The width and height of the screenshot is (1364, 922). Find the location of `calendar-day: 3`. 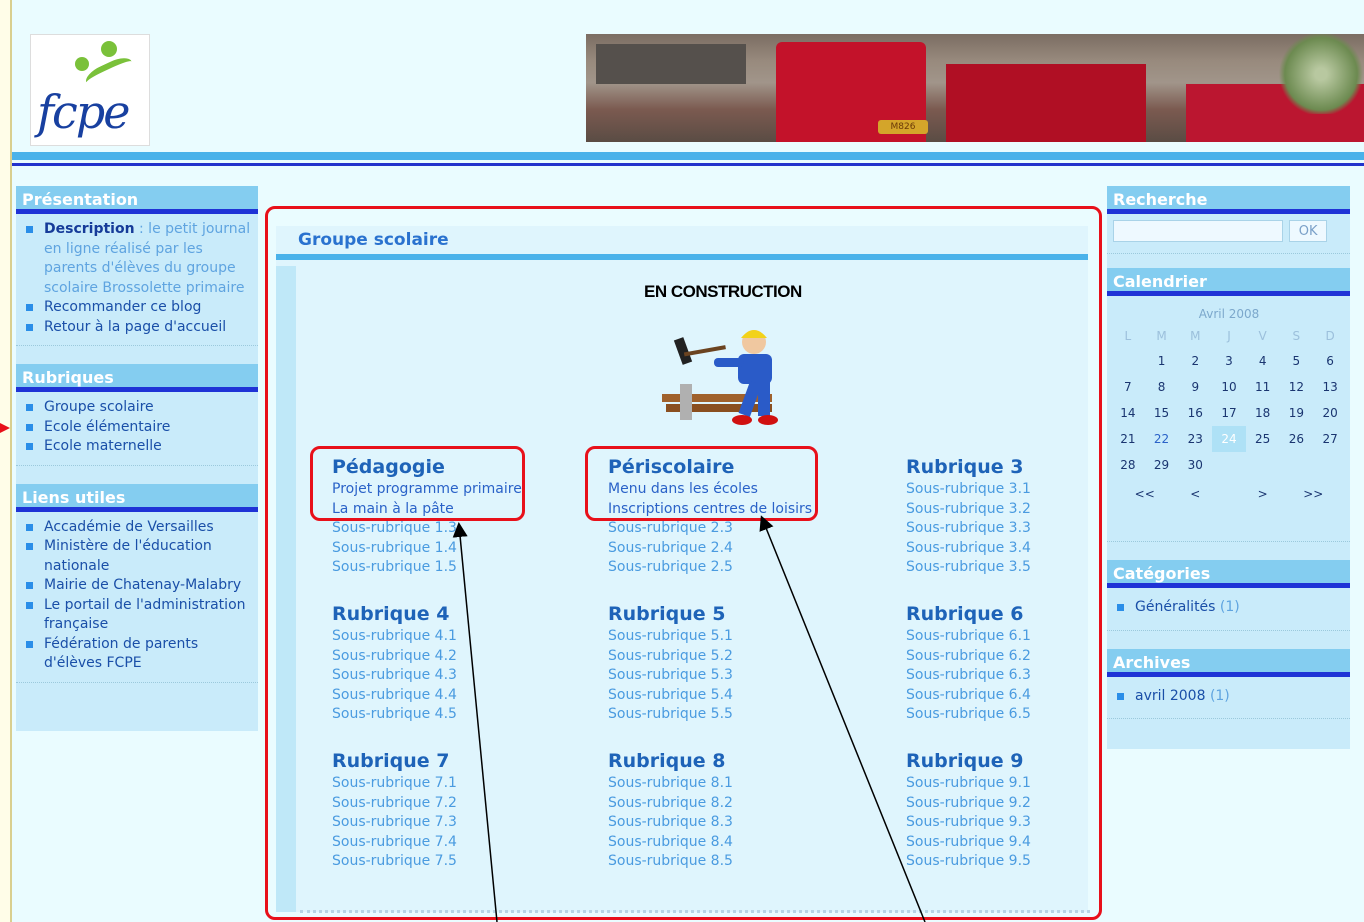

calendar-day: 3 is located at coordinates (1229, 361).